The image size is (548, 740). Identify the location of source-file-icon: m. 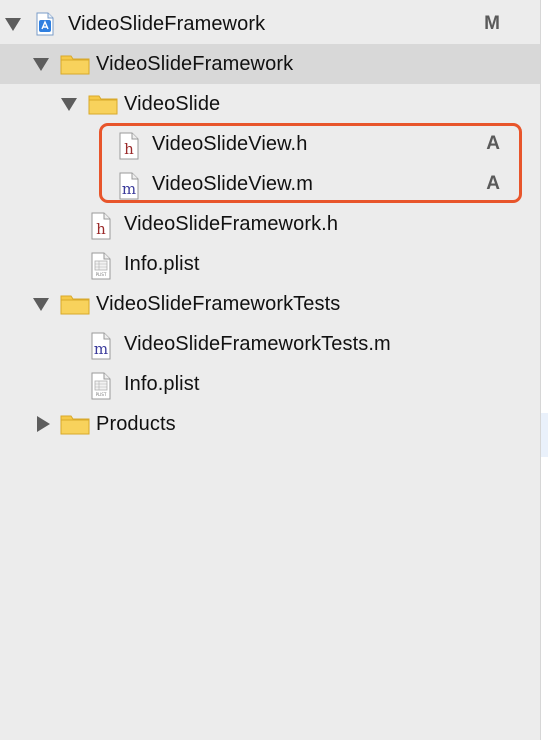
(101, 346).